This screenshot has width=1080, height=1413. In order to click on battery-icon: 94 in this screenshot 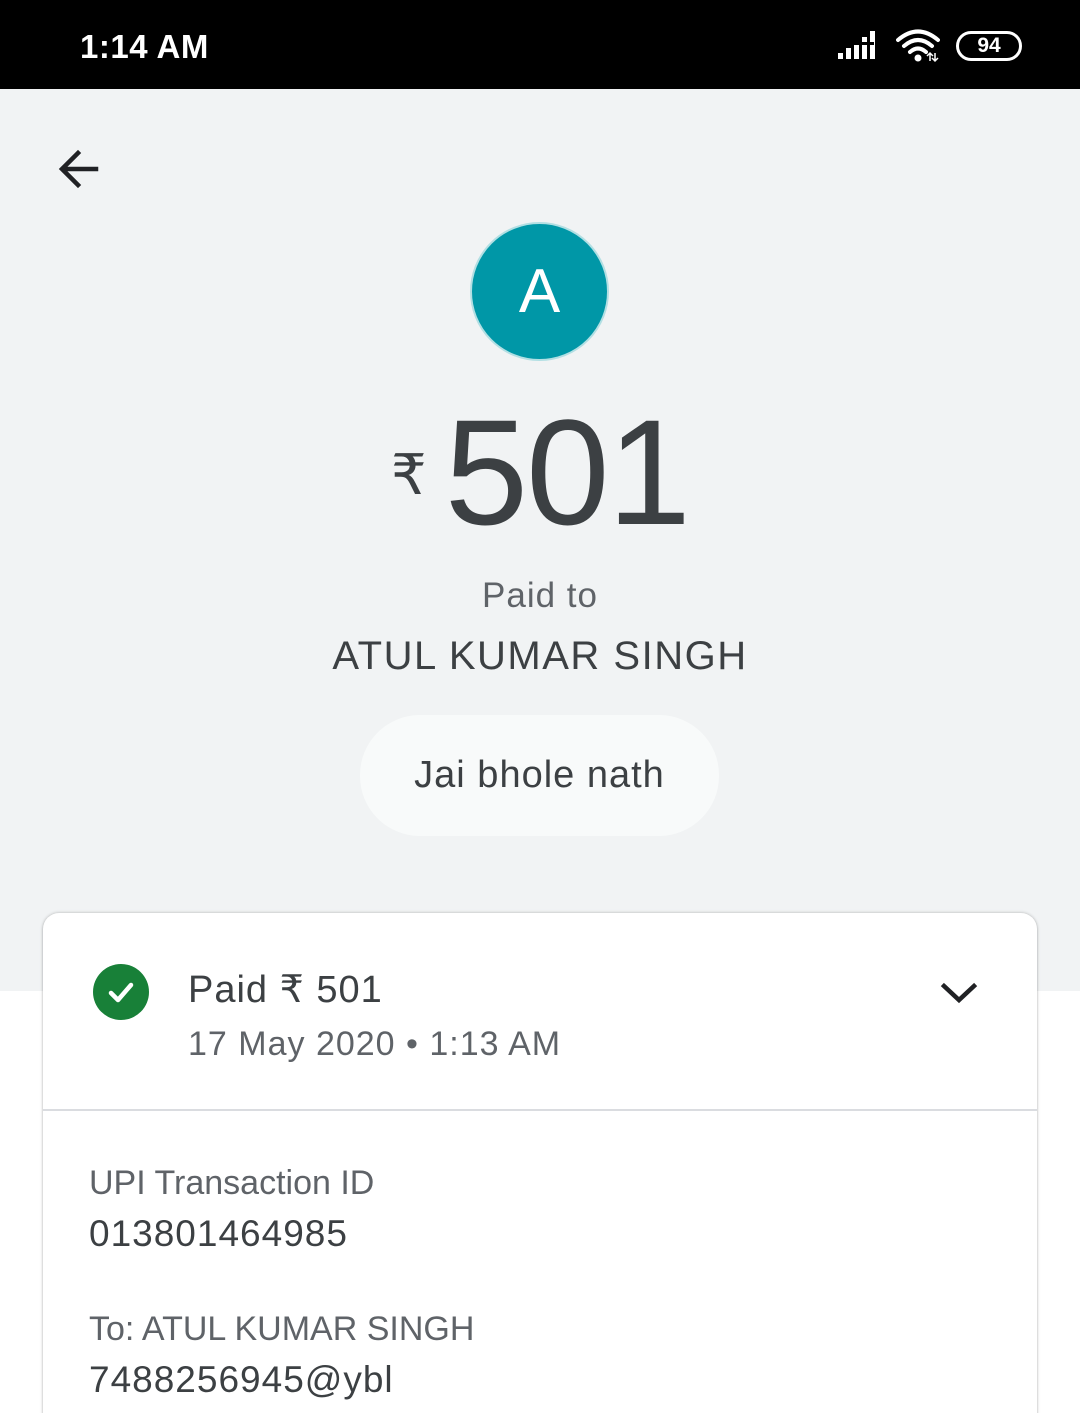, I will do `click(989, 46)`.